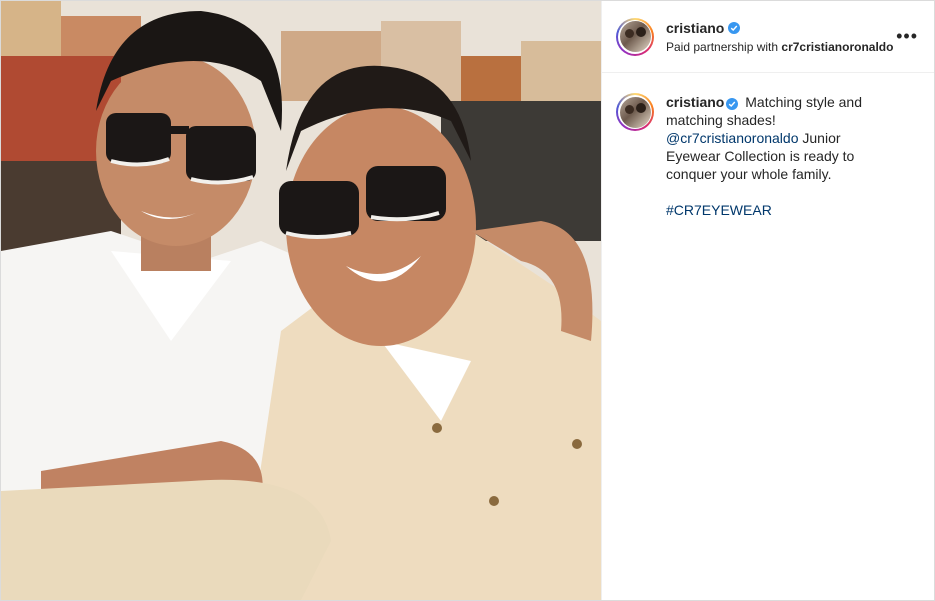 The height and width of the screenshot is (601, 935). I want to click on partner-account-link: cr7cristianoronaldo, so click(837, 47).